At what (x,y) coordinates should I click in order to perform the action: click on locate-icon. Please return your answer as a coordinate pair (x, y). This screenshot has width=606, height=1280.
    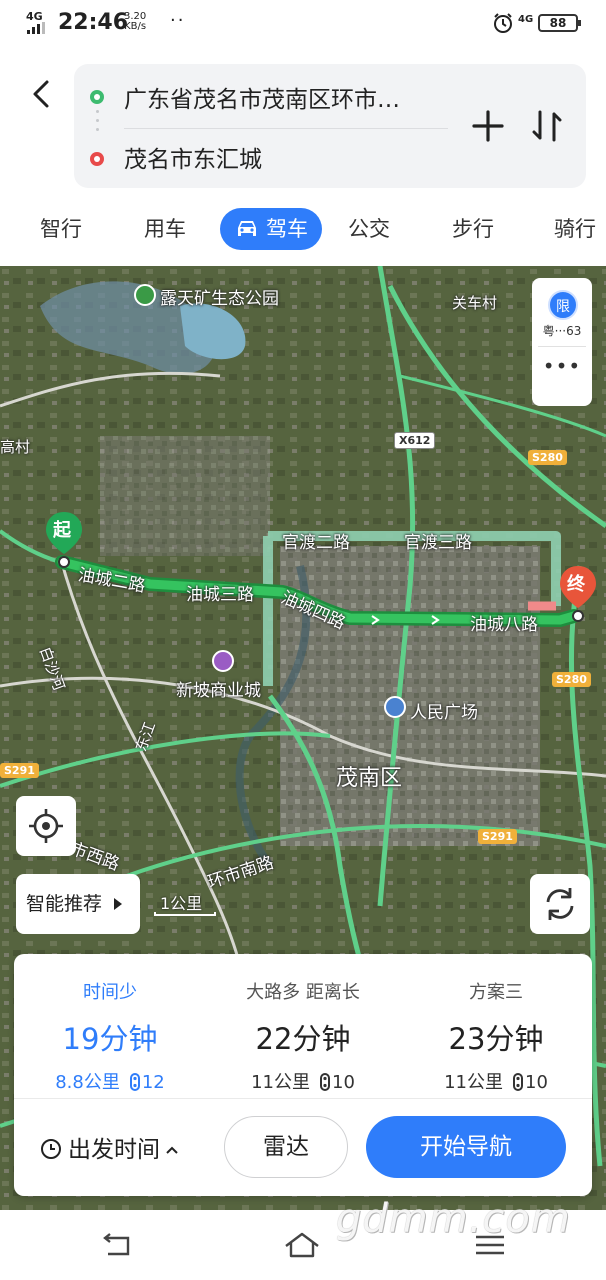
    Looking at the image, I should click on (46, 826).